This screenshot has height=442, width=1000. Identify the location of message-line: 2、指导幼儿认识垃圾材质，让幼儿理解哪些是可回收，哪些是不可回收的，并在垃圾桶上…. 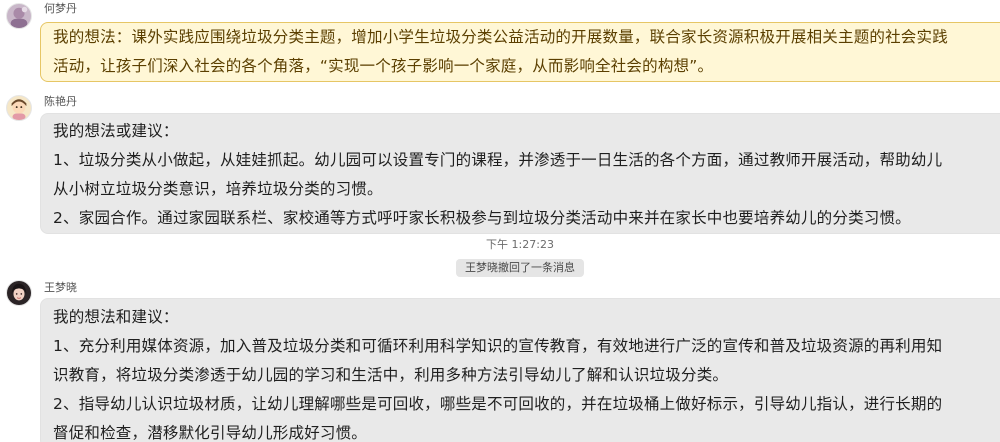
(498, 404).